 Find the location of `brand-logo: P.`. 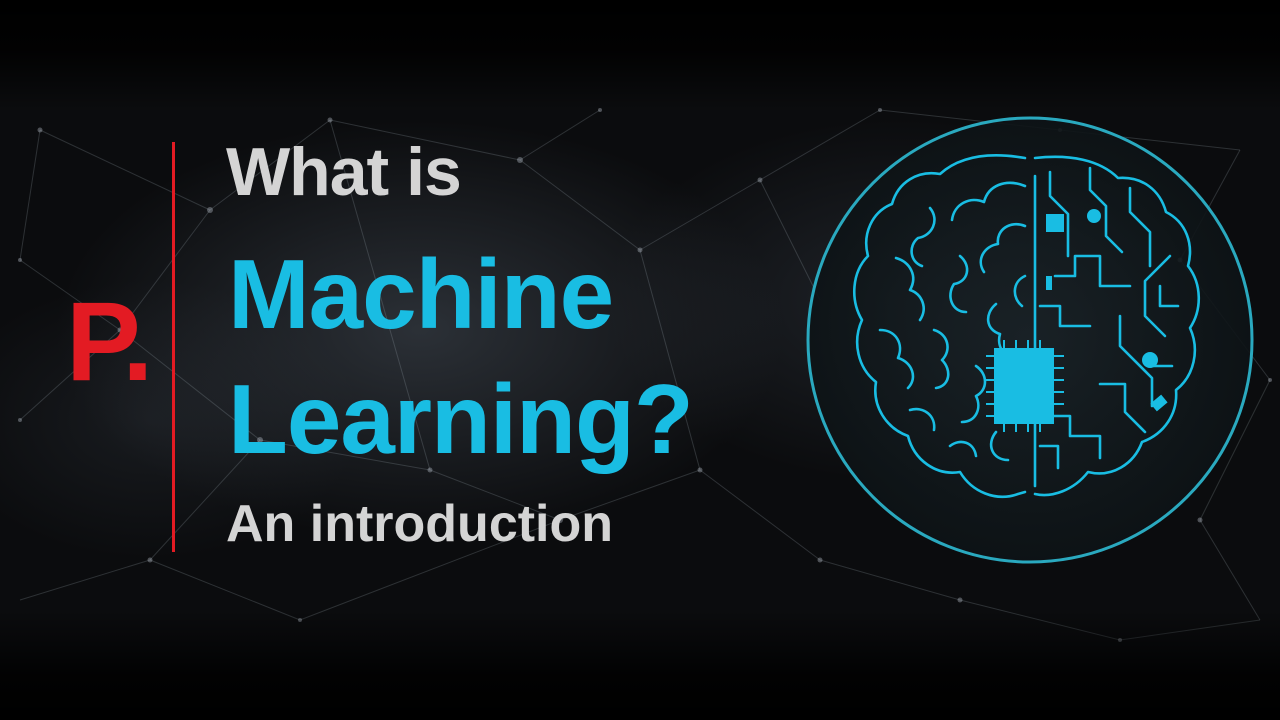

brand-logo: P. is located at coordinates (109, 341).